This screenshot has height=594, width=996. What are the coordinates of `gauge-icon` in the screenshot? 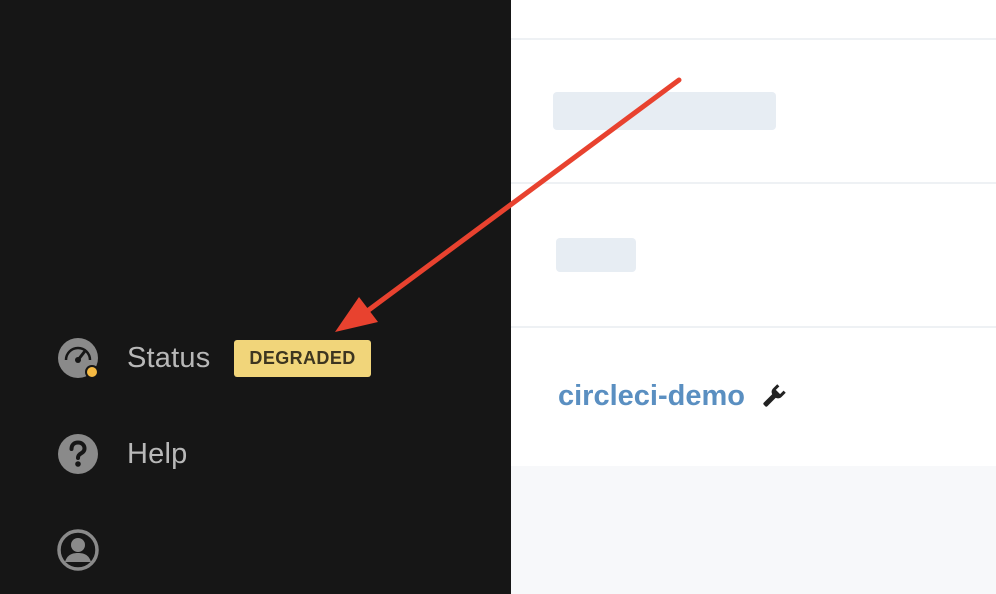 It's located at (78, 358).